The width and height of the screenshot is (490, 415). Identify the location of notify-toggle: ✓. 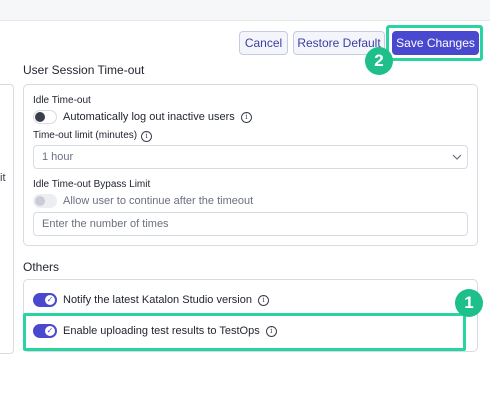
(45, 300).